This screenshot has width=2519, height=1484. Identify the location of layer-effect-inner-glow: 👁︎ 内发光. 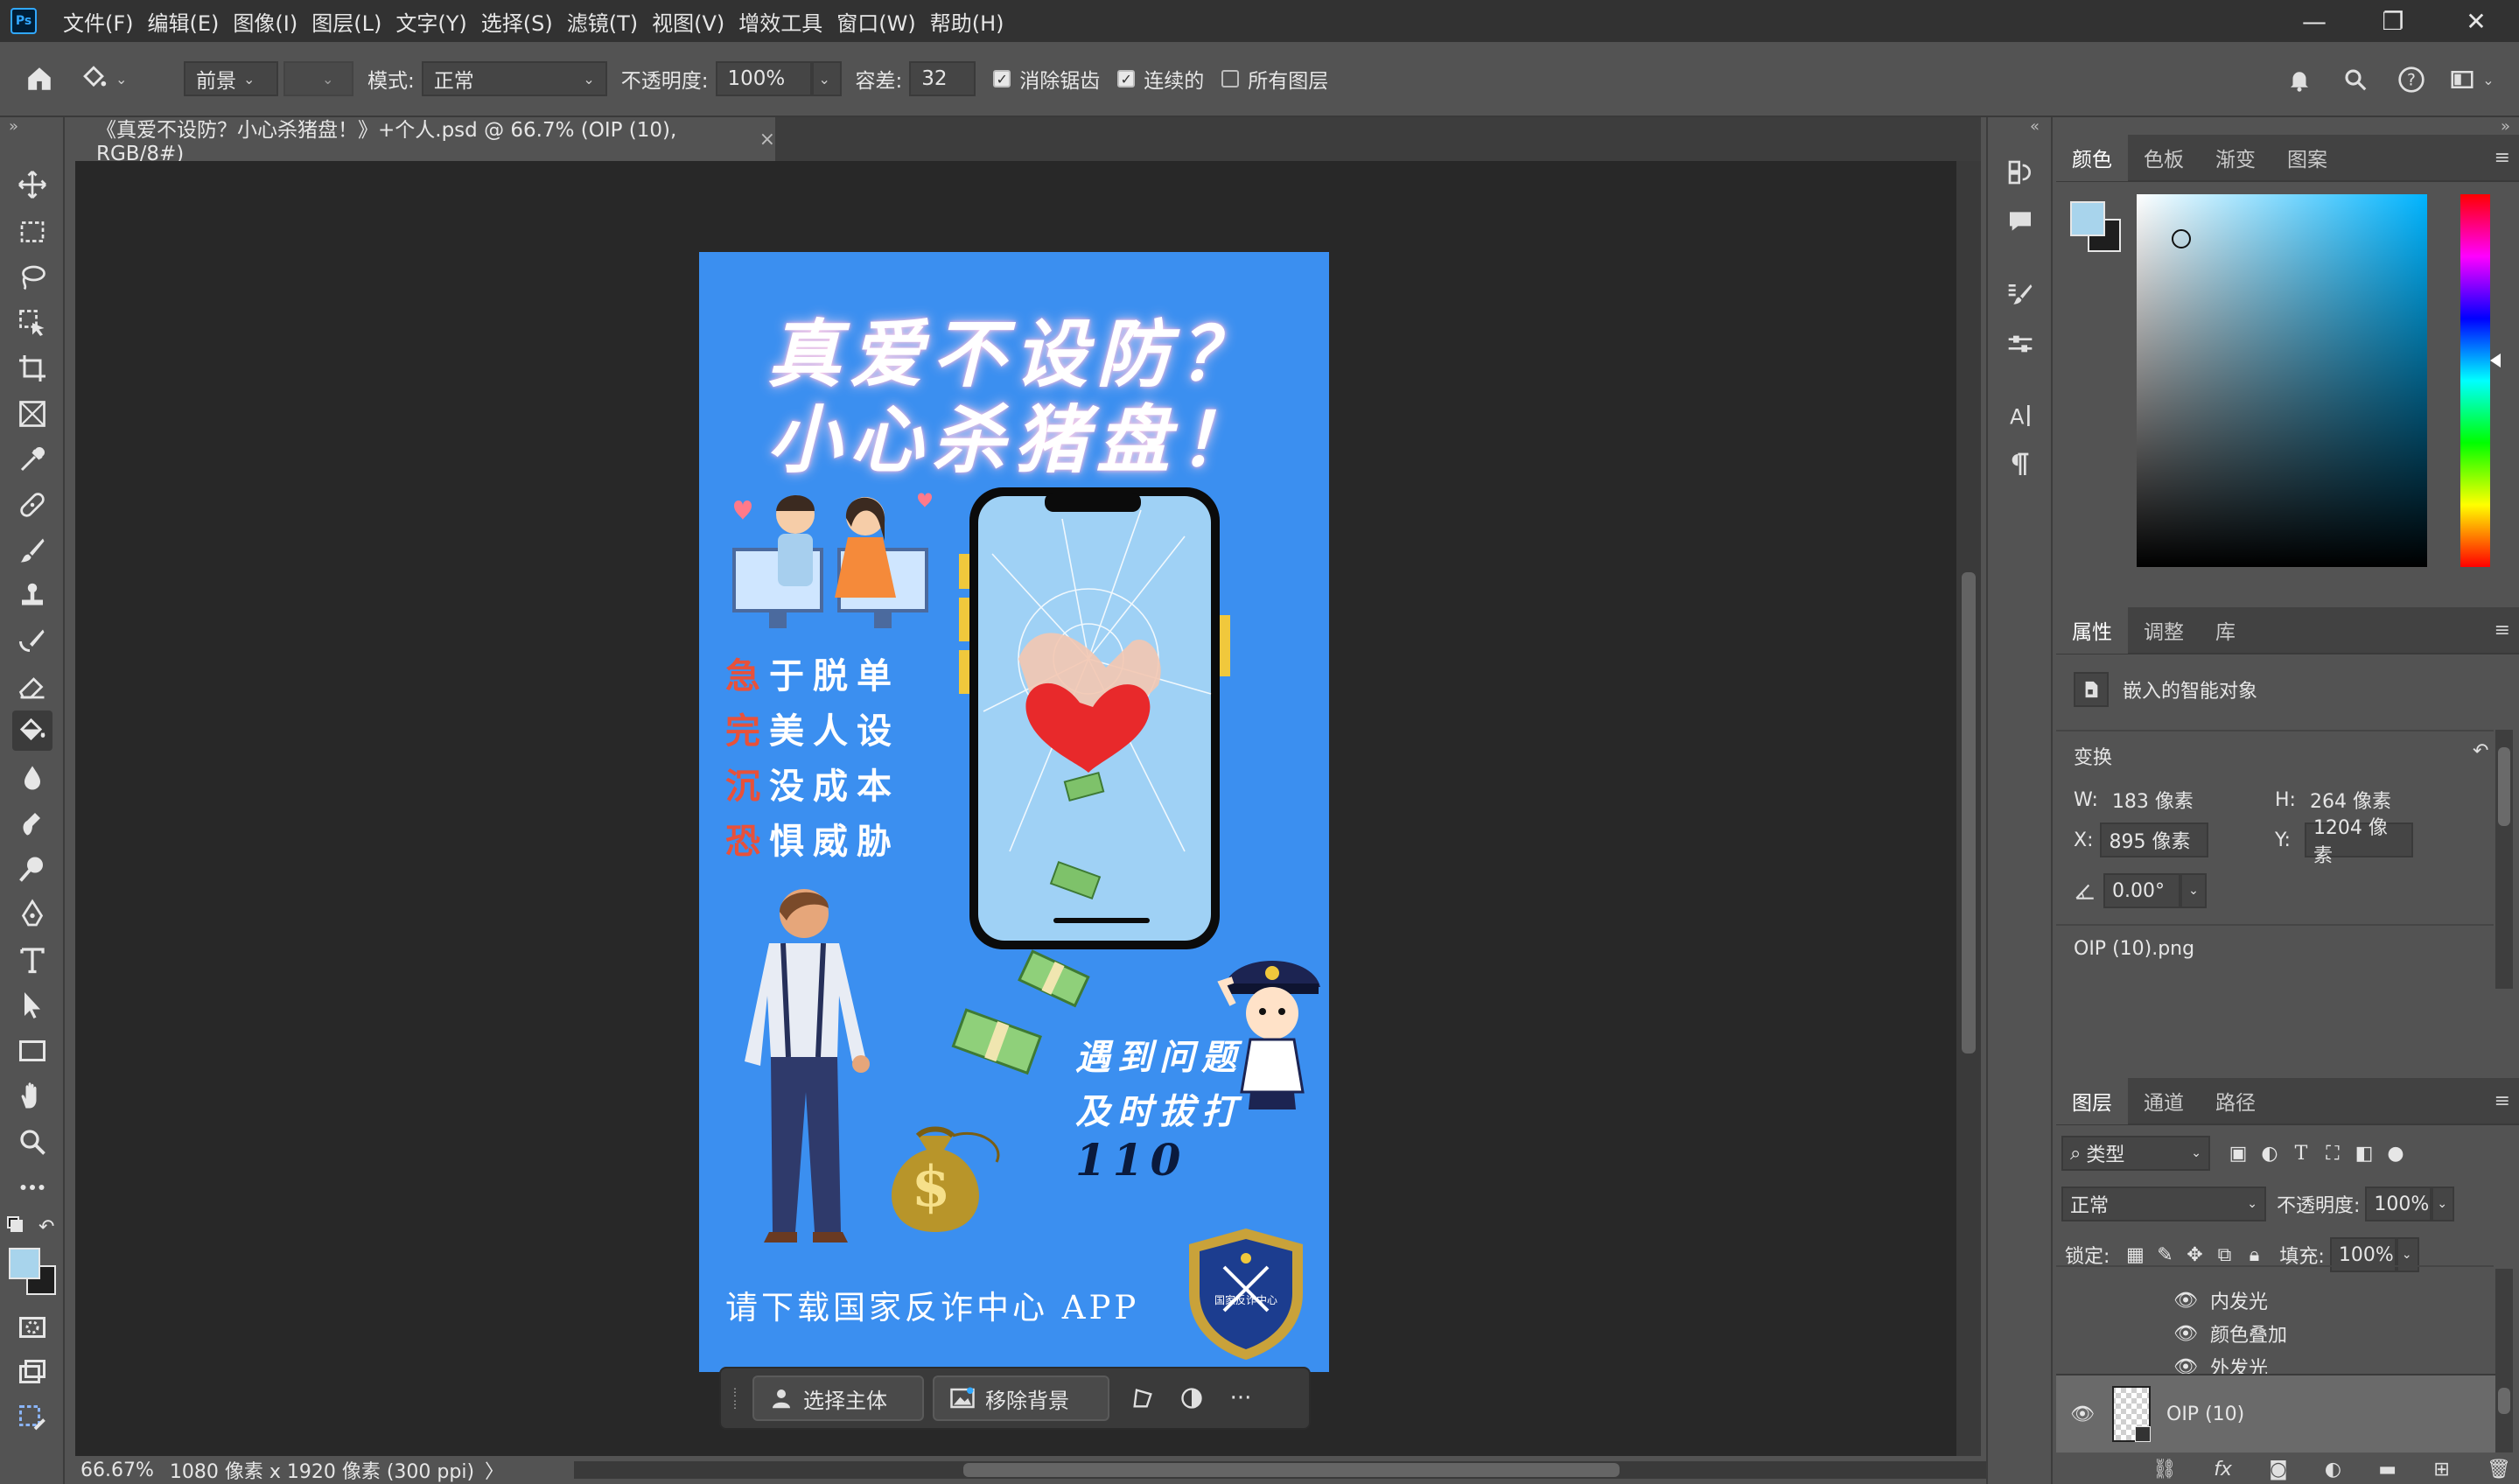
(2220, 1300).